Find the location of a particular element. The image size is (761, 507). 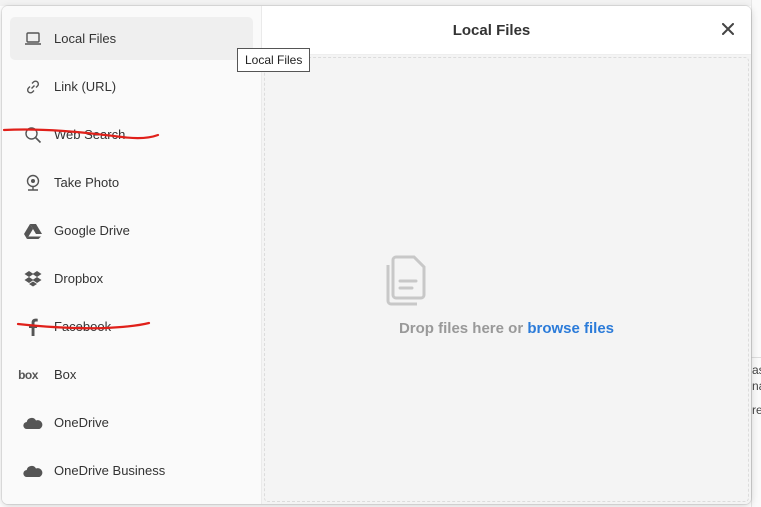

sidebar-item-label: Box is located at coordinates (65, 374).